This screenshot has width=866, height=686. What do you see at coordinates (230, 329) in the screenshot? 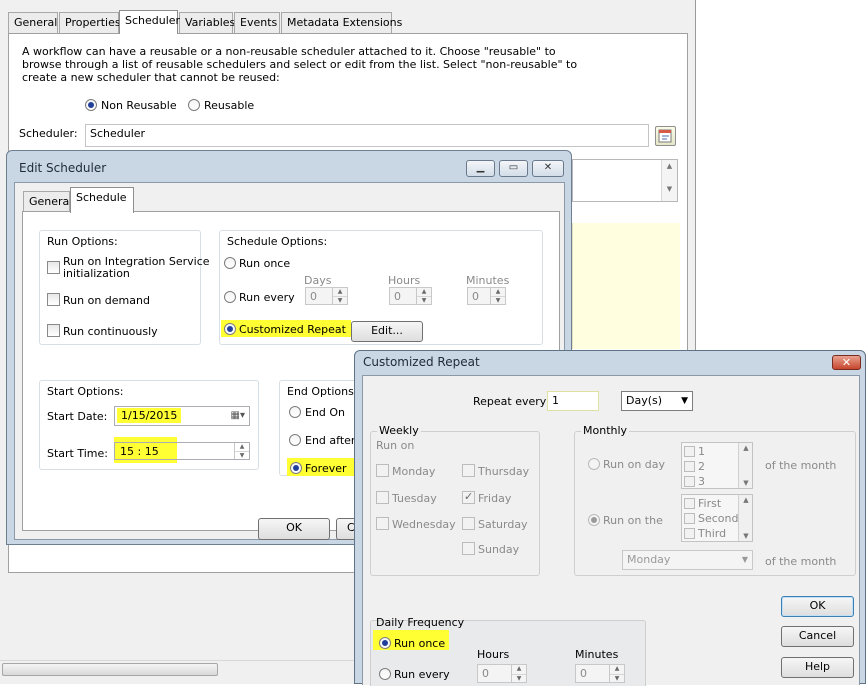
I see `customized-repeat-radio` at bounding box center [230, 329].